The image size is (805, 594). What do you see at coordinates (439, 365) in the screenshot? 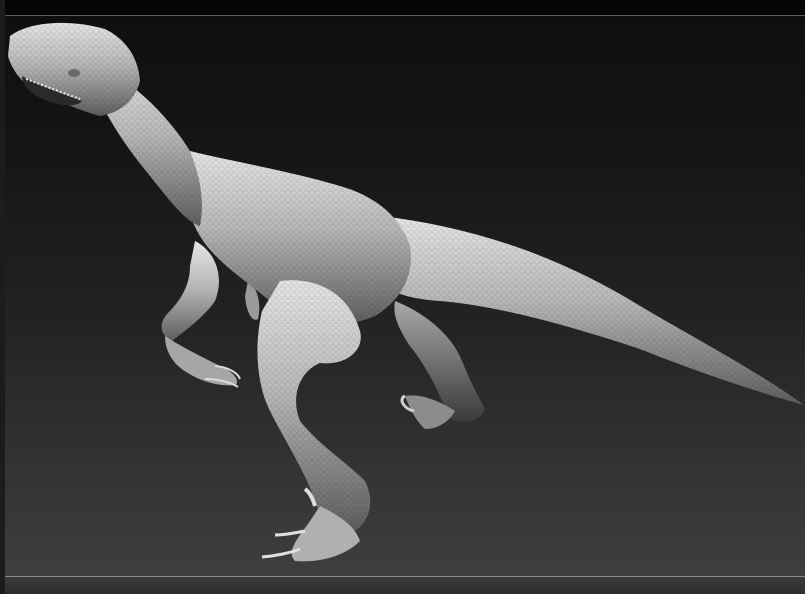
I see `far-hind-leg` at bounding box center [439, 365].